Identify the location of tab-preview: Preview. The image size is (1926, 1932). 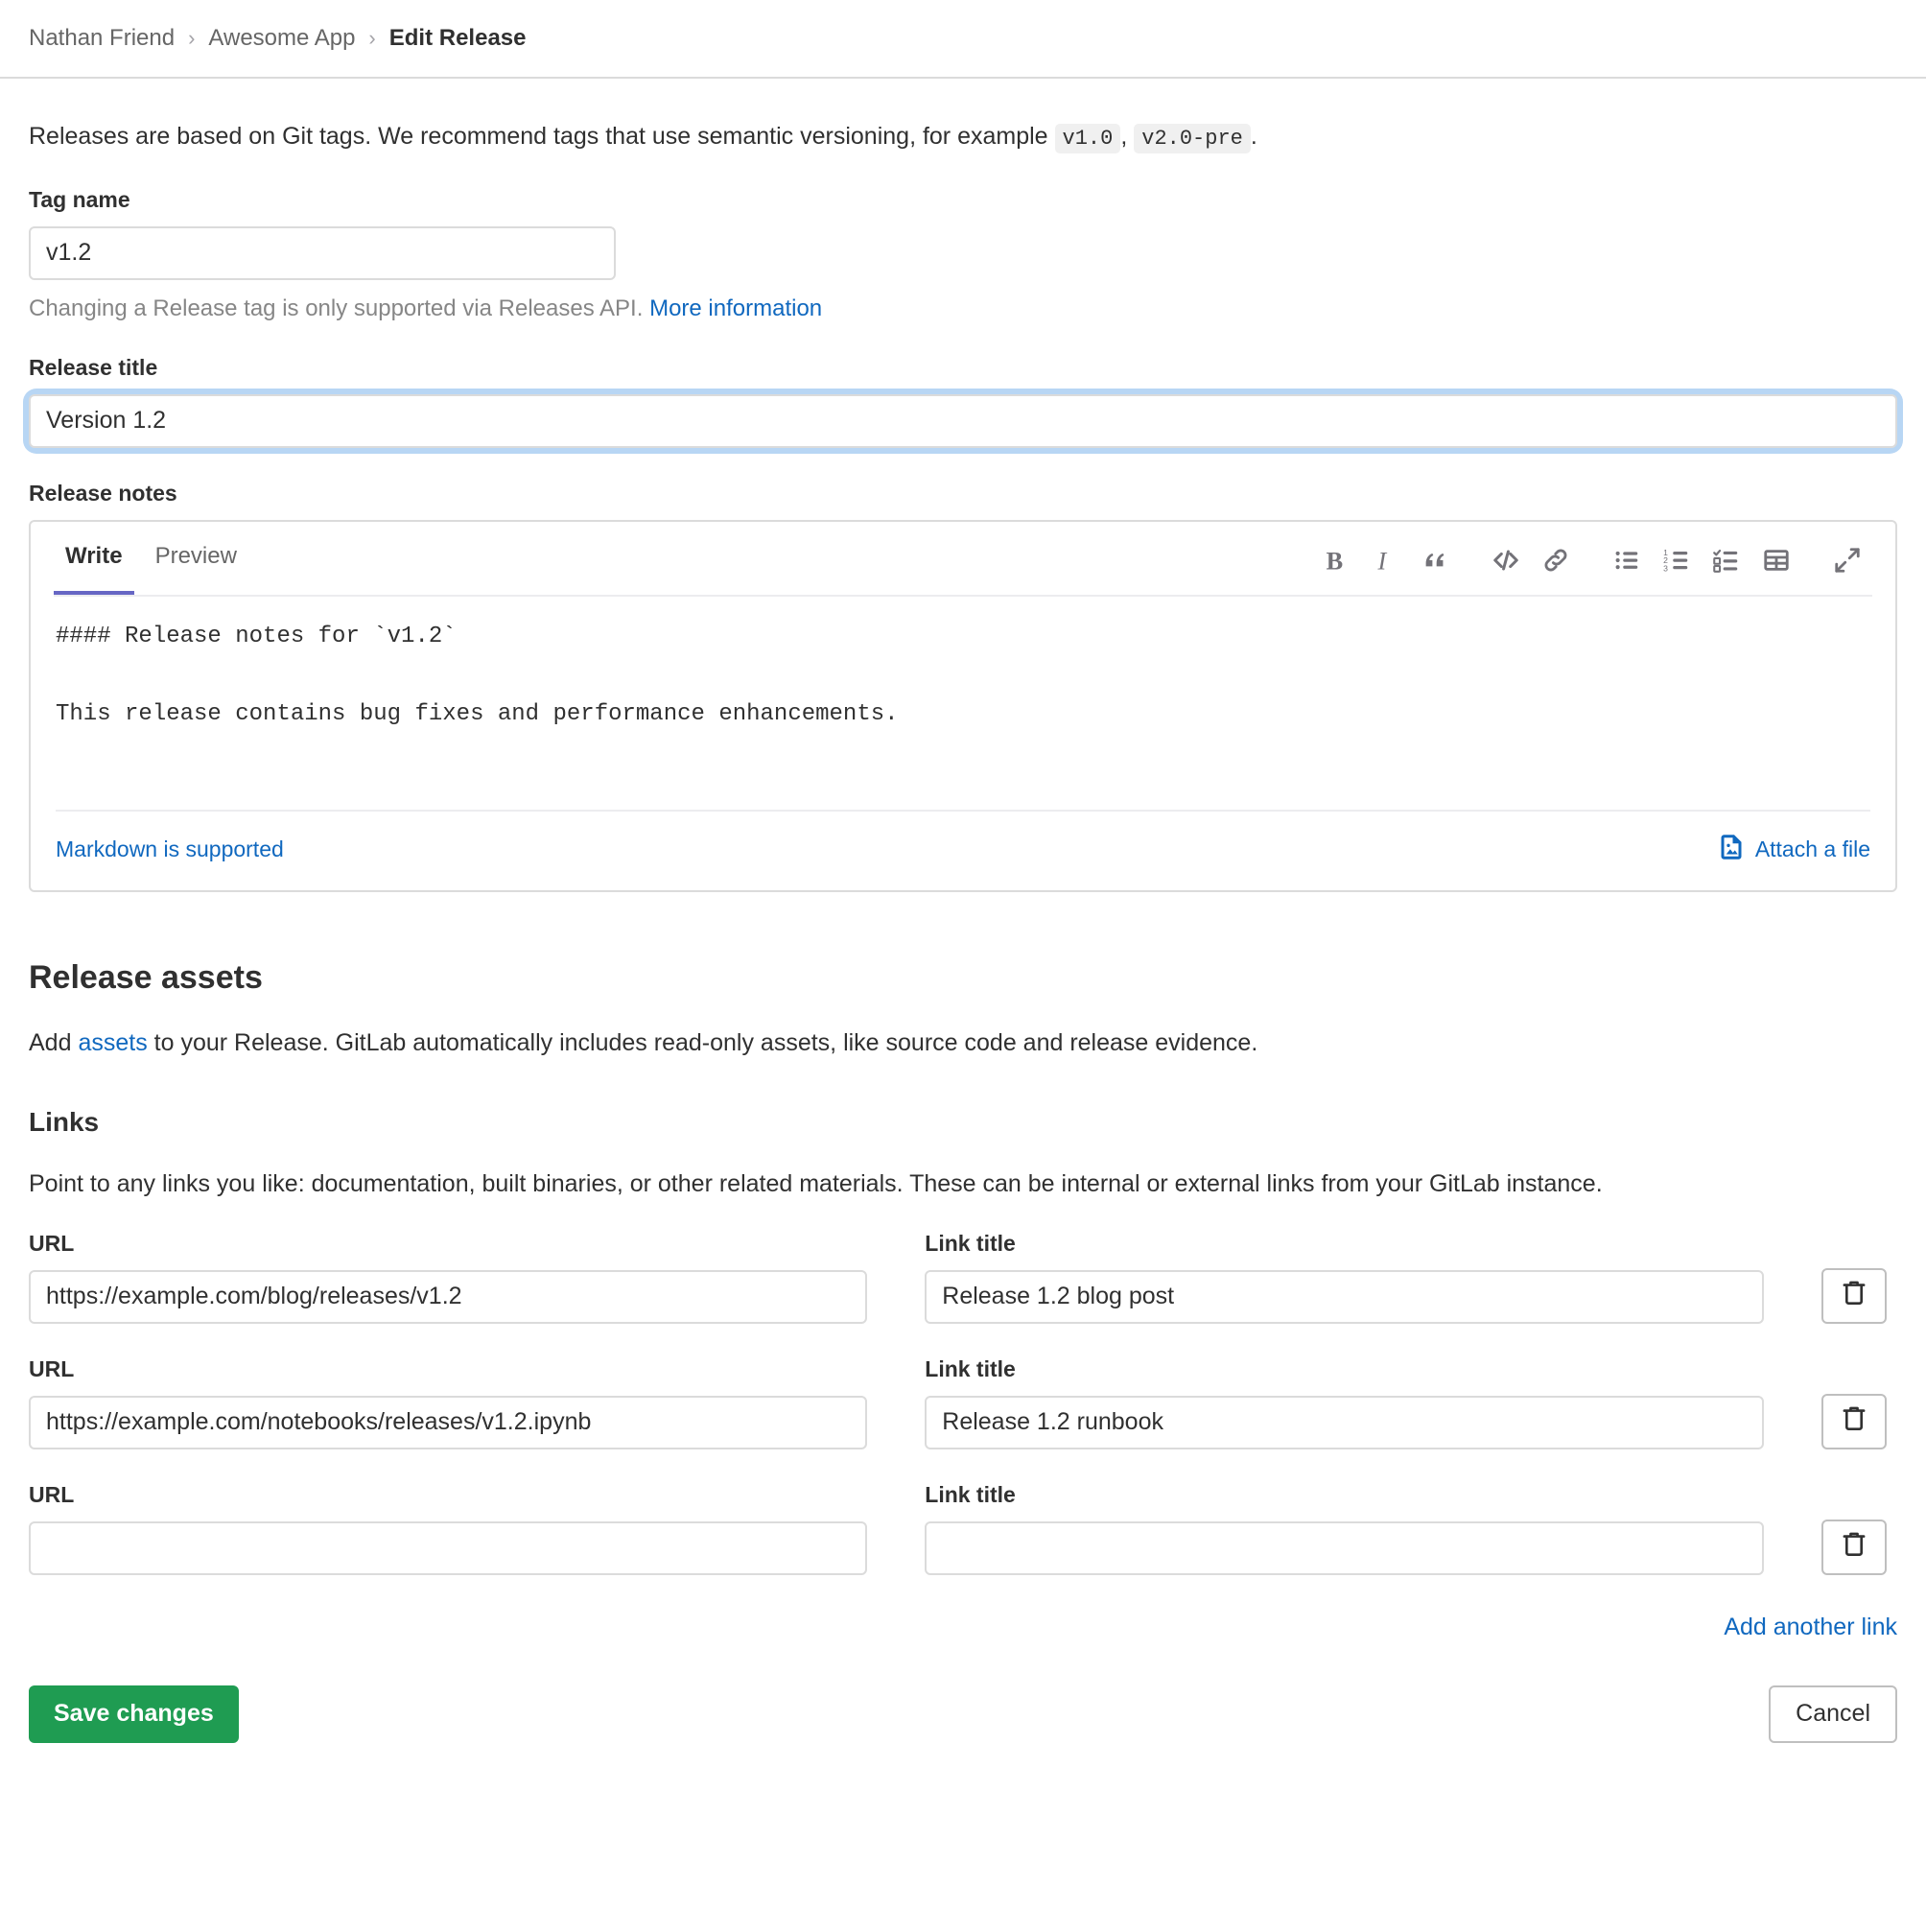
(196, 567).